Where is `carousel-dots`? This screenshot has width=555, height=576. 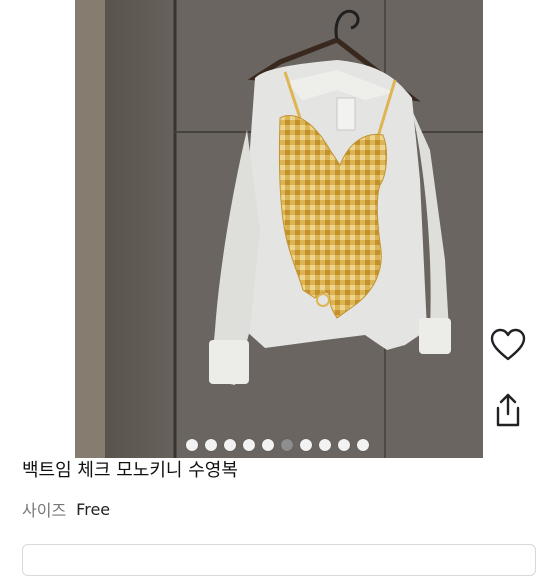
carousel-dots is located at coordinates (277, 446).